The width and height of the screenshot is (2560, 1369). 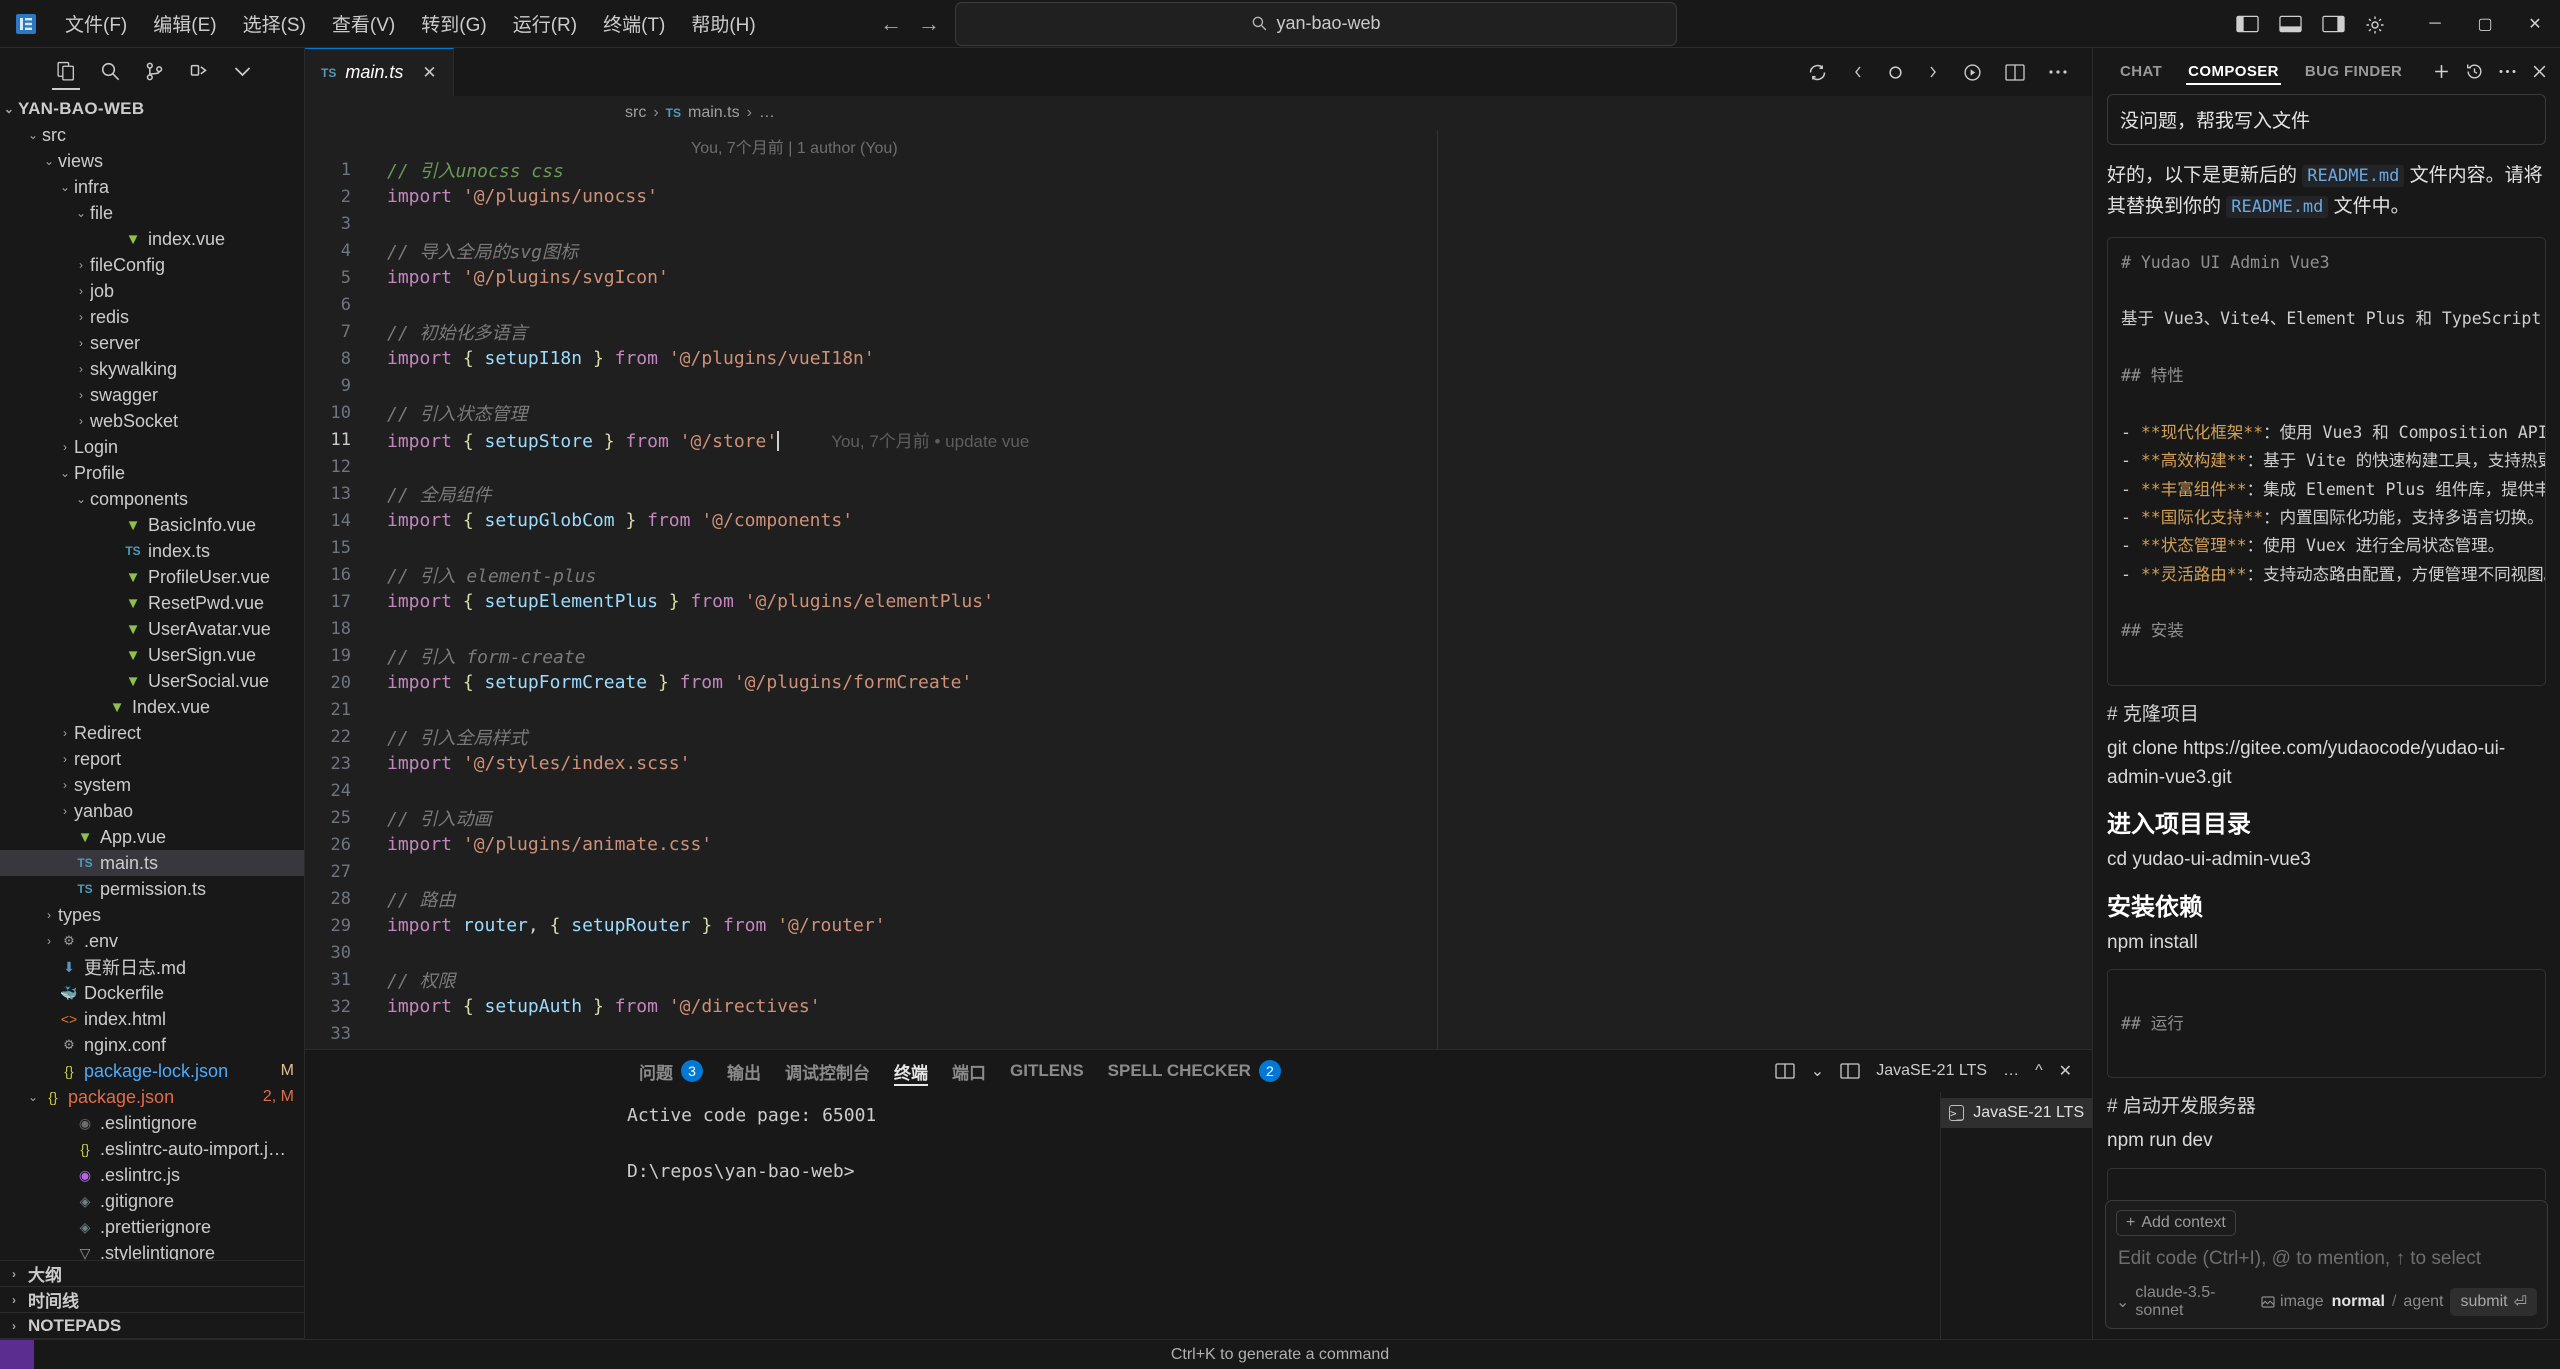 What do you see at coordinates (634, 23) in the screenshot?
I see `menu-terminal: 终端(T)` at bounding box center [634, 23].